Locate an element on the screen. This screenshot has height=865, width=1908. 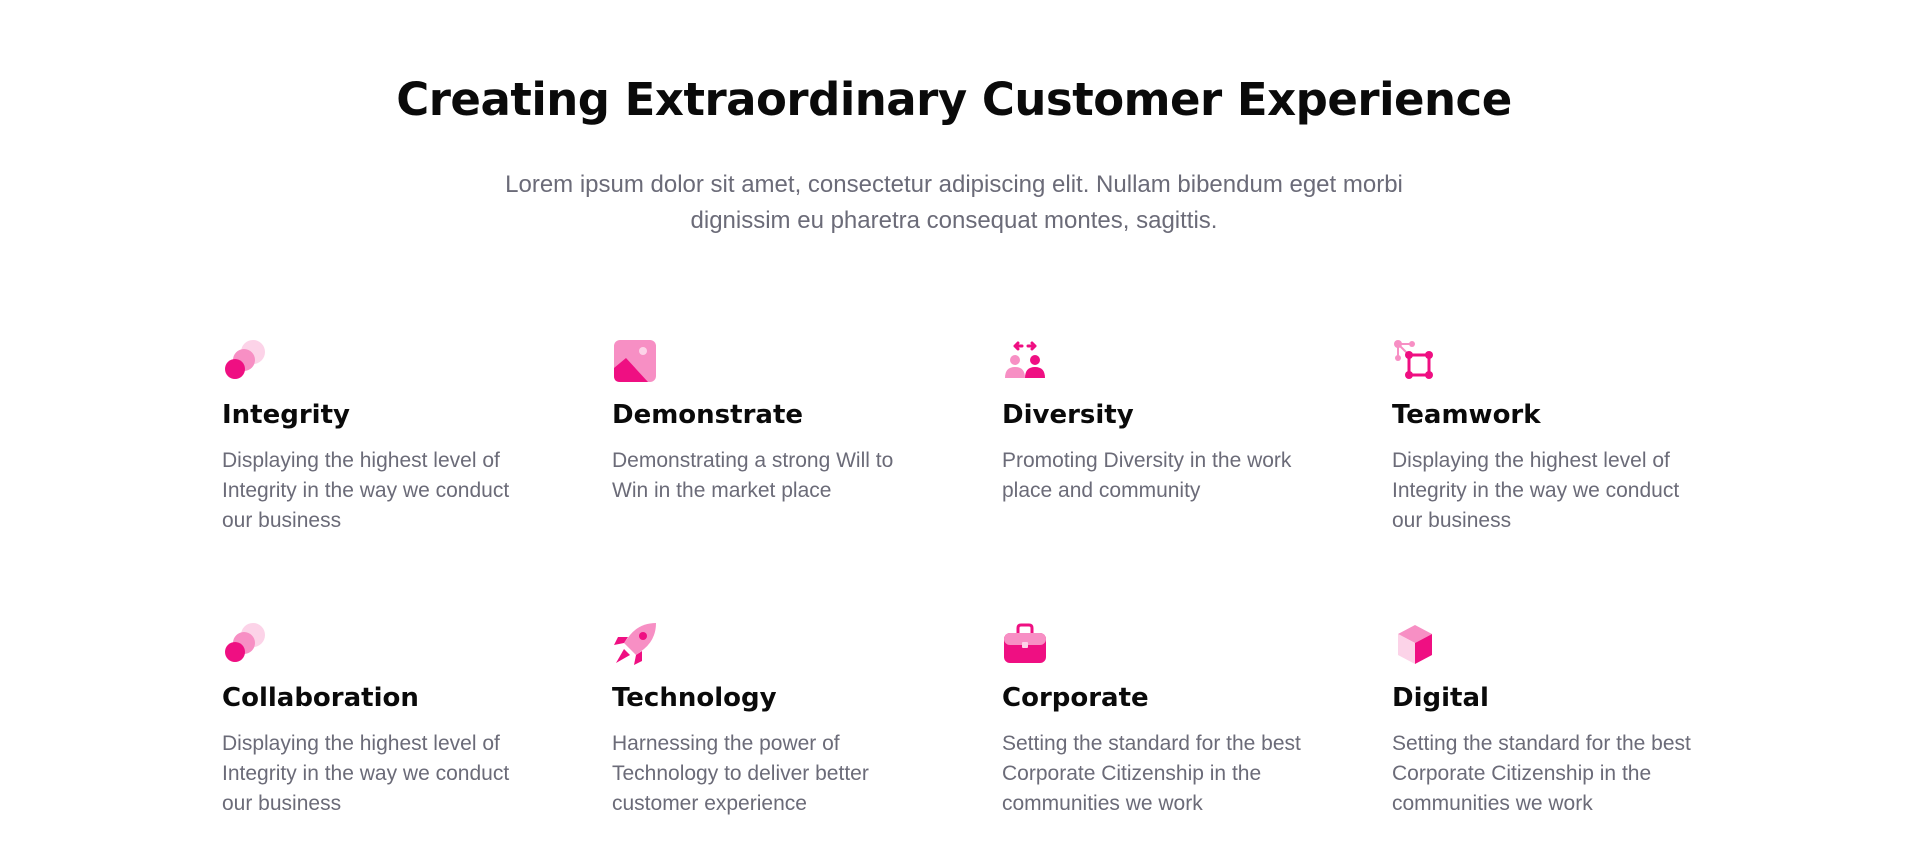
feature-title: Diversity is located at coordinates (1068, 415).